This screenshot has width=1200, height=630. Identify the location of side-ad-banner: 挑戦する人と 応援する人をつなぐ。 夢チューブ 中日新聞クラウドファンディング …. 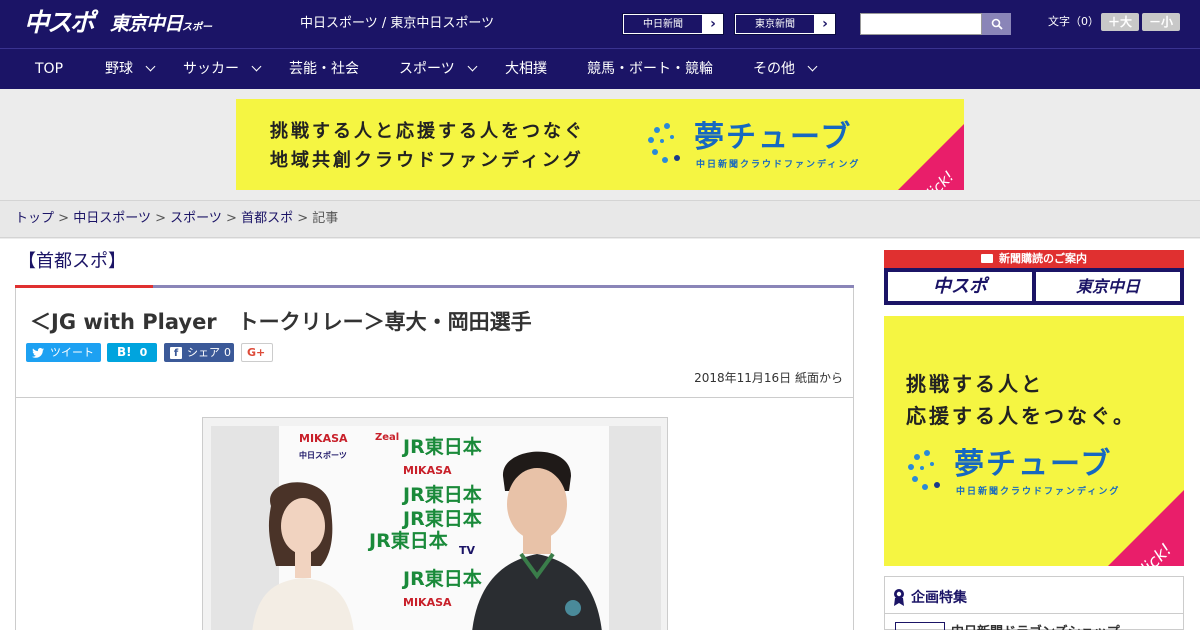
(1034, 441).